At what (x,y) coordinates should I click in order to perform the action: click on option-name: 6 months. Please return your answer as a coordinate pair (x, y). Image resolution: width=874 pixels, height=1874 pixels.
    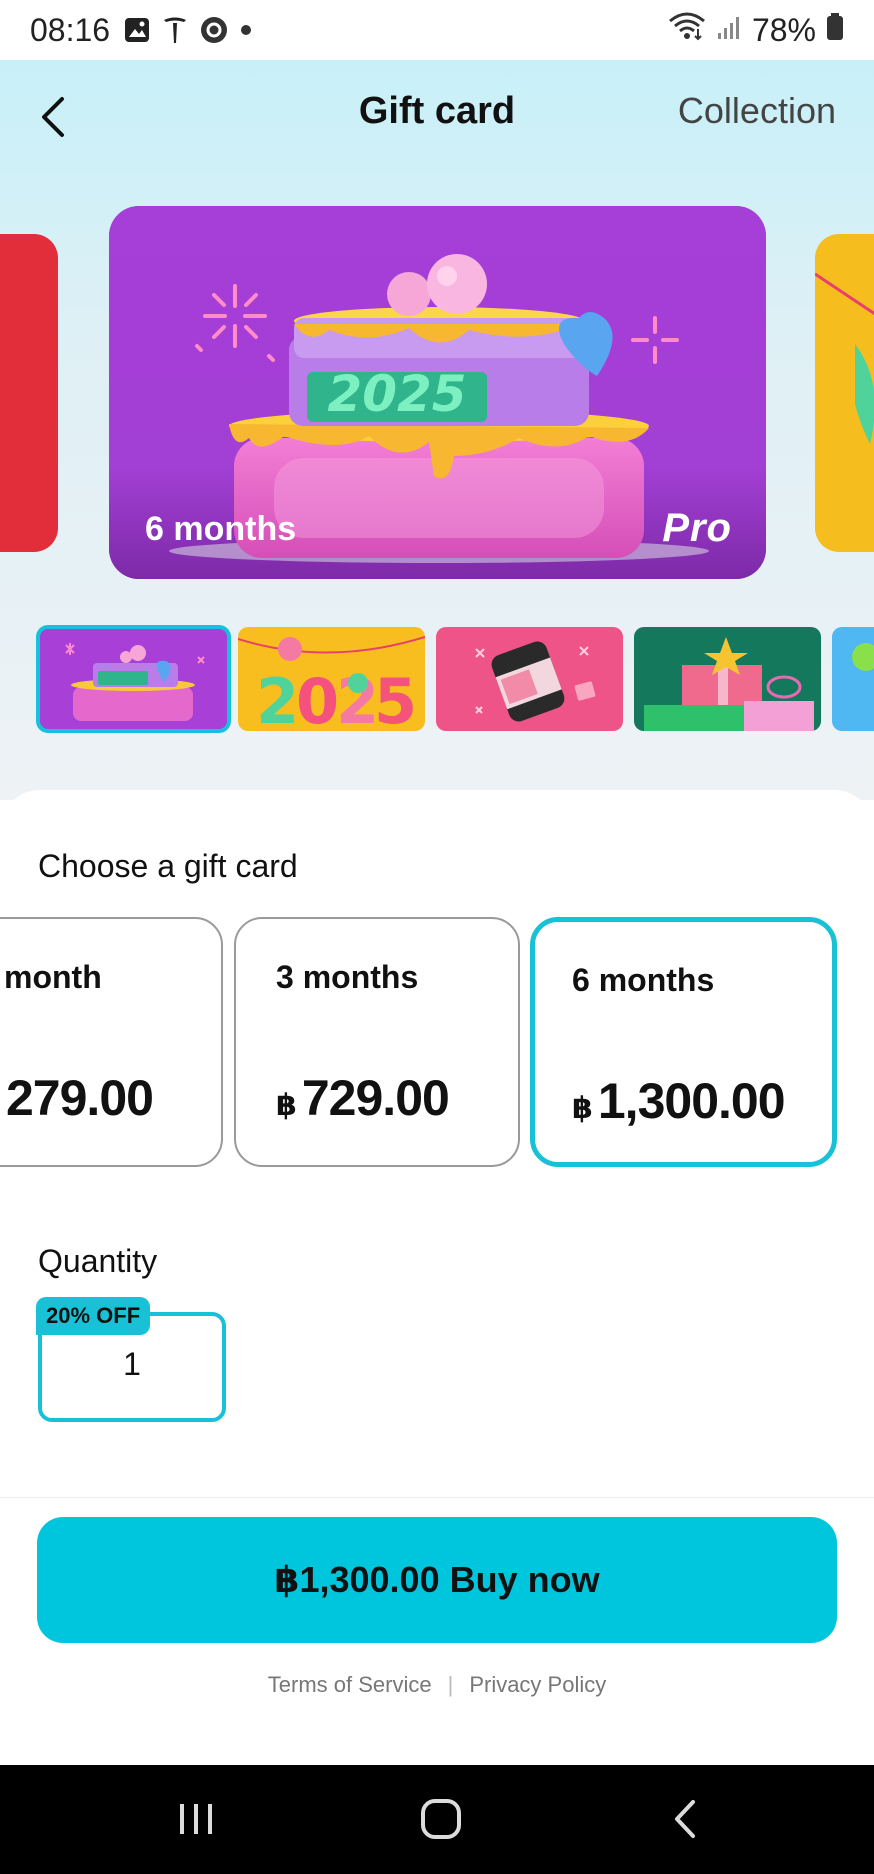
    Looking at the image, I should click on (643, 980).